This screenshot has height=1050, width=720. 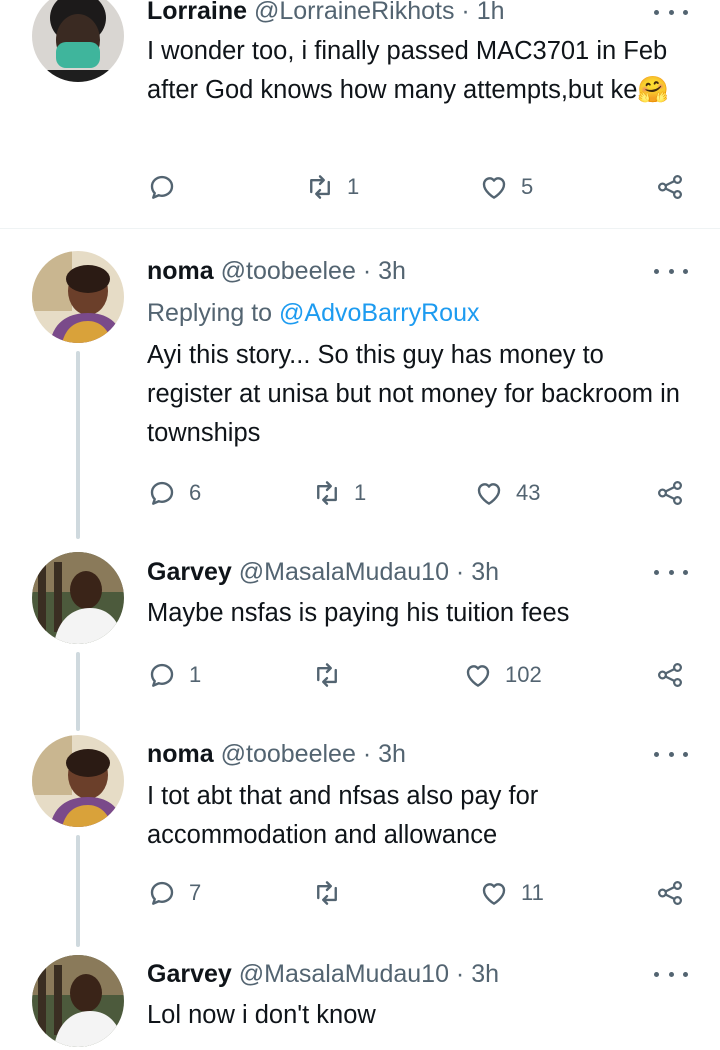 What do you see at coordinates (527, 186) in the screenshot?
I see `like-count: 5` at bounding box center [527, 186].